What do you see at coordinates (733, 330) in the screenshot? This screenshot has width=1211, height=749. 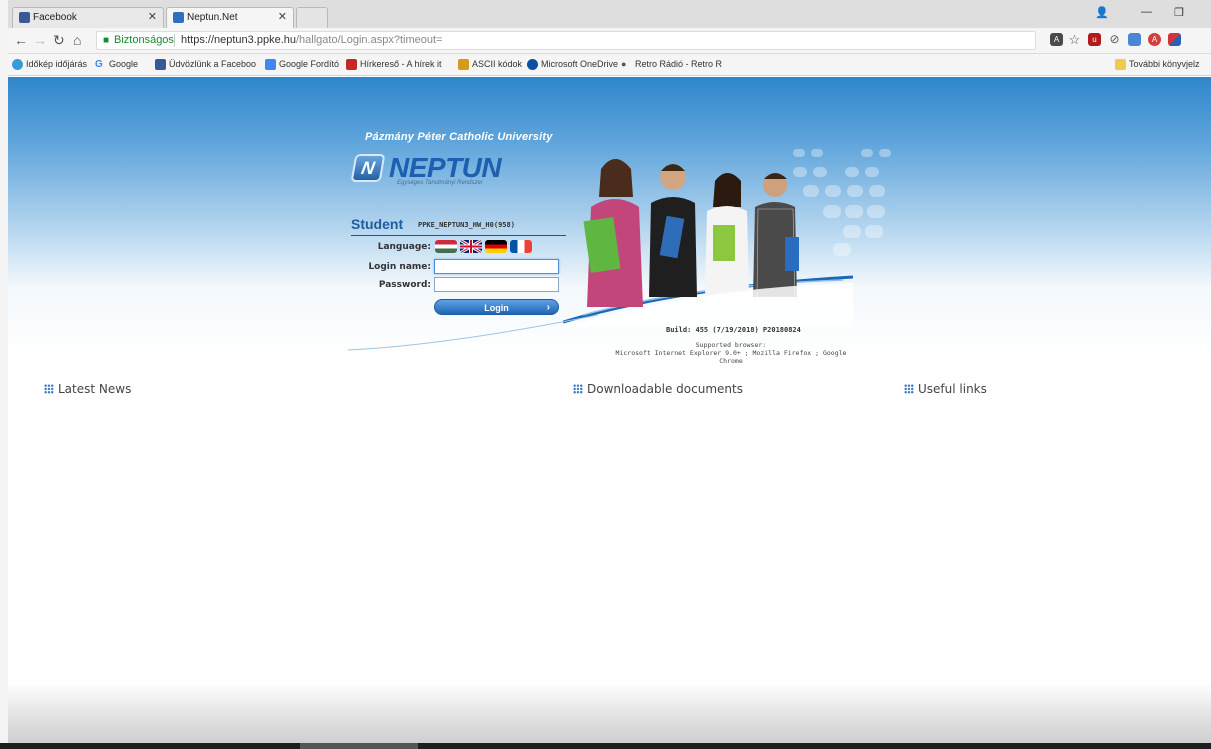 I see `build-info: Build: 455 (7/19/2018) P20180824` at bounding box center [733, 330].